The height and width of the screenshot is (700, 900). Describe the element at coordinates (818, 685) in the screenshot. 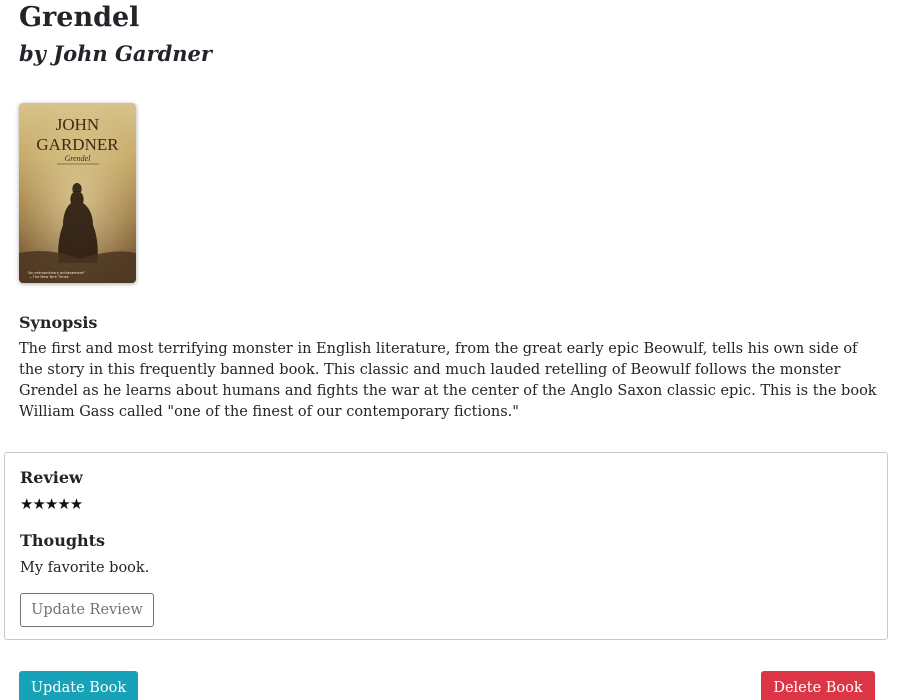

I see `delete-book-button: Delete Book` at that location.